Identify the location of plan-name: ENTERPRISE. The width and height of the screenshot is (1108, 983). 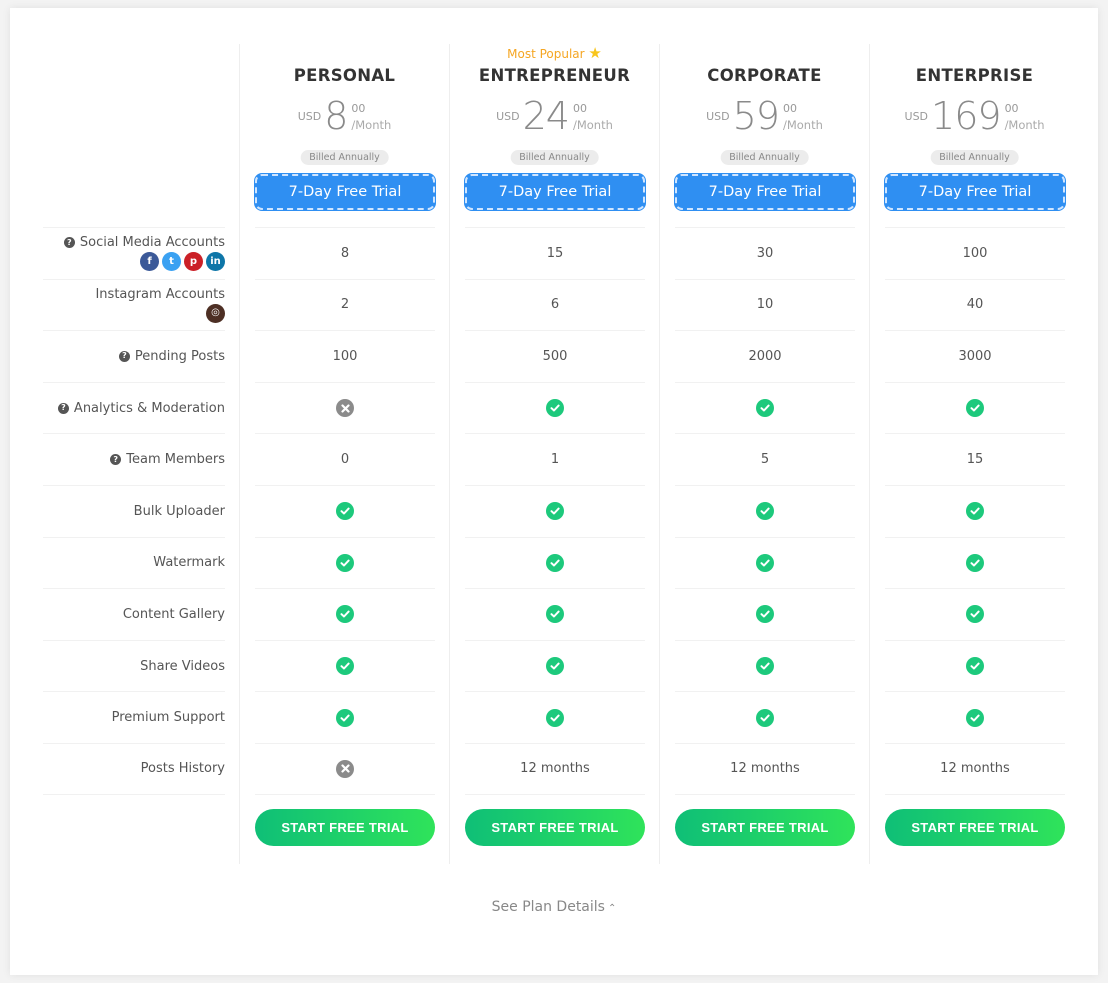
(974, 75).